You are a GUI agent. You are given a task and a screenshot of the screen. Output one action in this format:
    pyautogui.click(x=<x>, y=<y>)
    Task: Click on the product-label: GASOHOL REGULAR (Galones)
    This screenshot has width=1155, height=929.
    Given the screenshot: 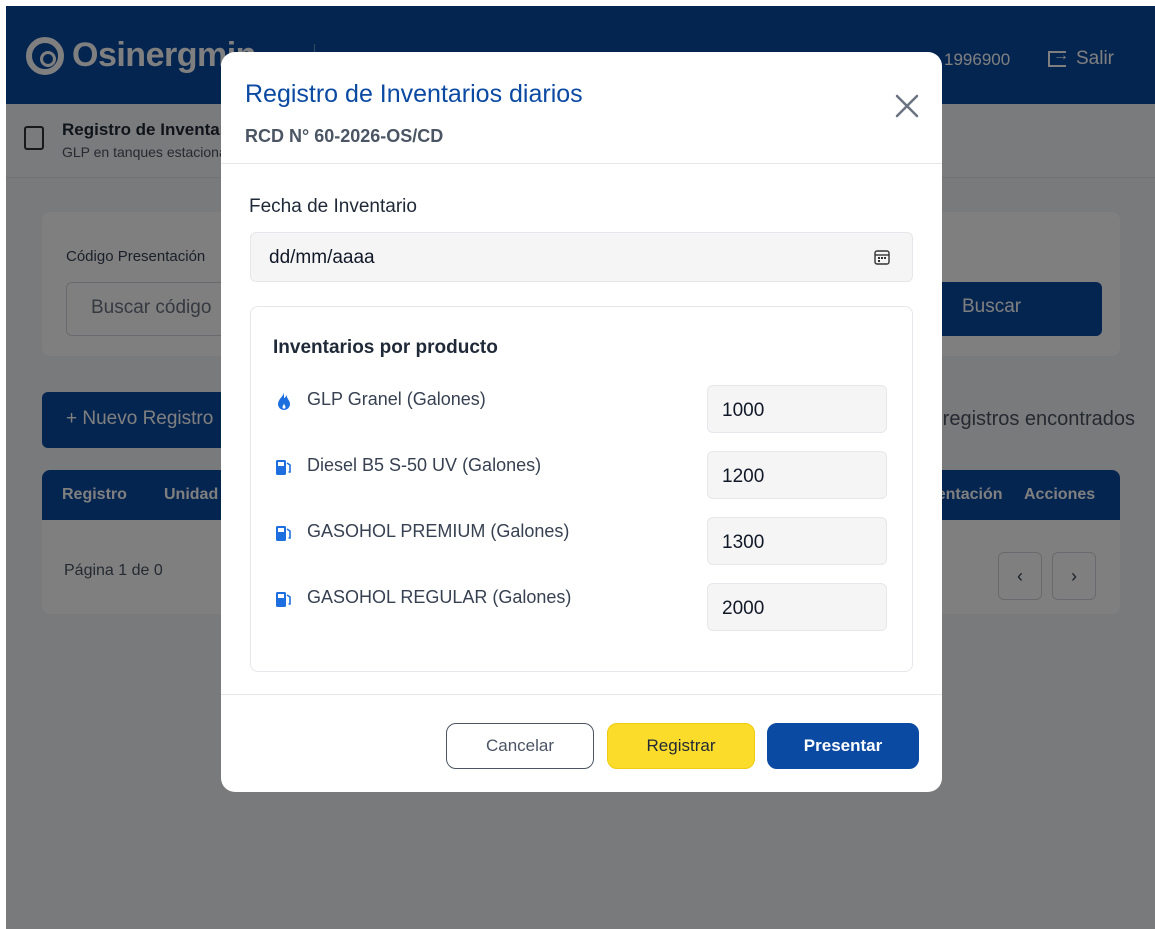 What is the action you would take?
    pyautogui.click(x=439, y=597)
    